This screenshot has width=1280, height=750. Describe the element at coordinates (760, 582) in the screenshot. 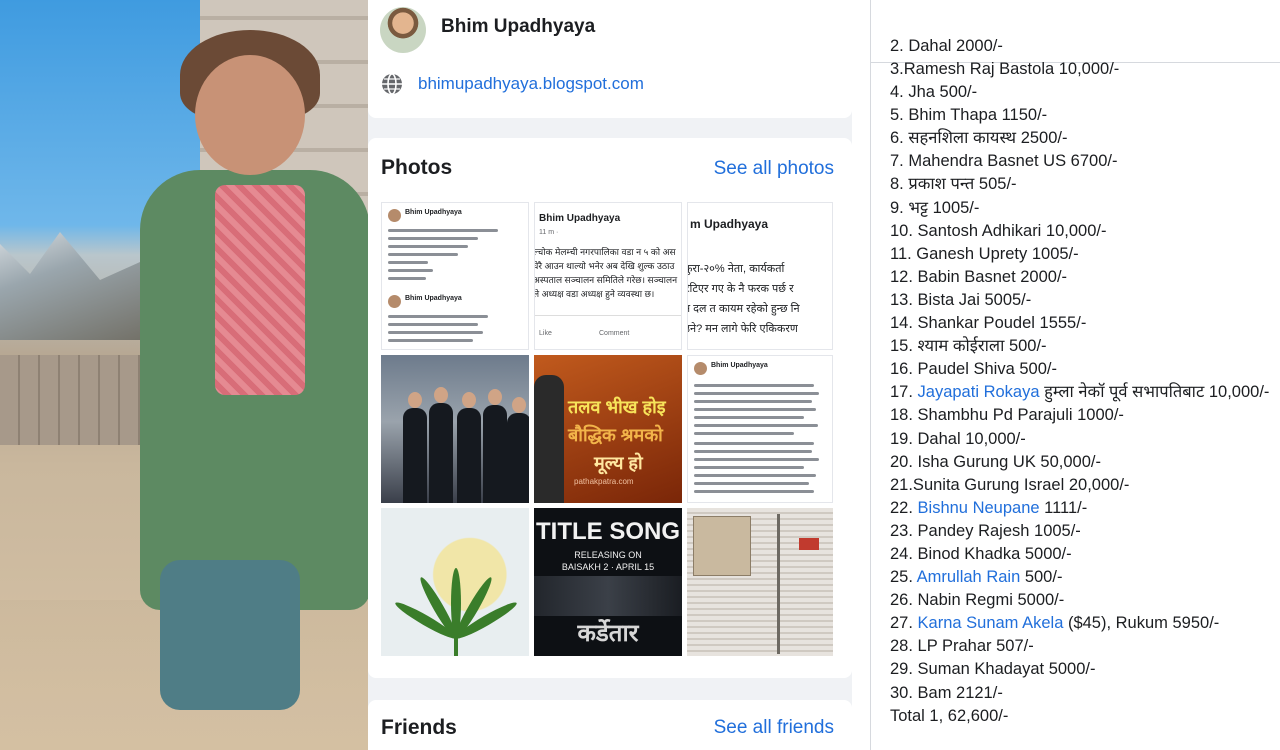

I see `photo-thumb-newspaper-clipping` at that location.